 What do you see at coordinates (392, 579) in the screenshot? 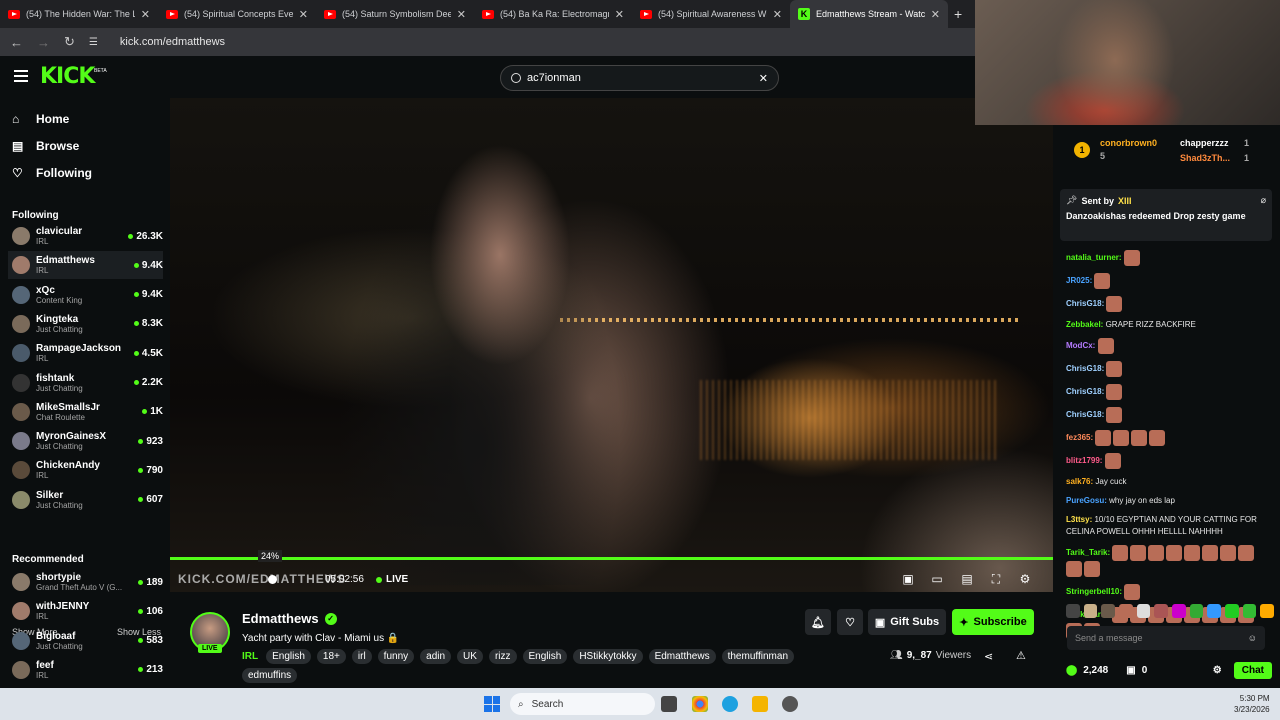
I see `live-indicator: LIVE` at bounding box center [392, 579].